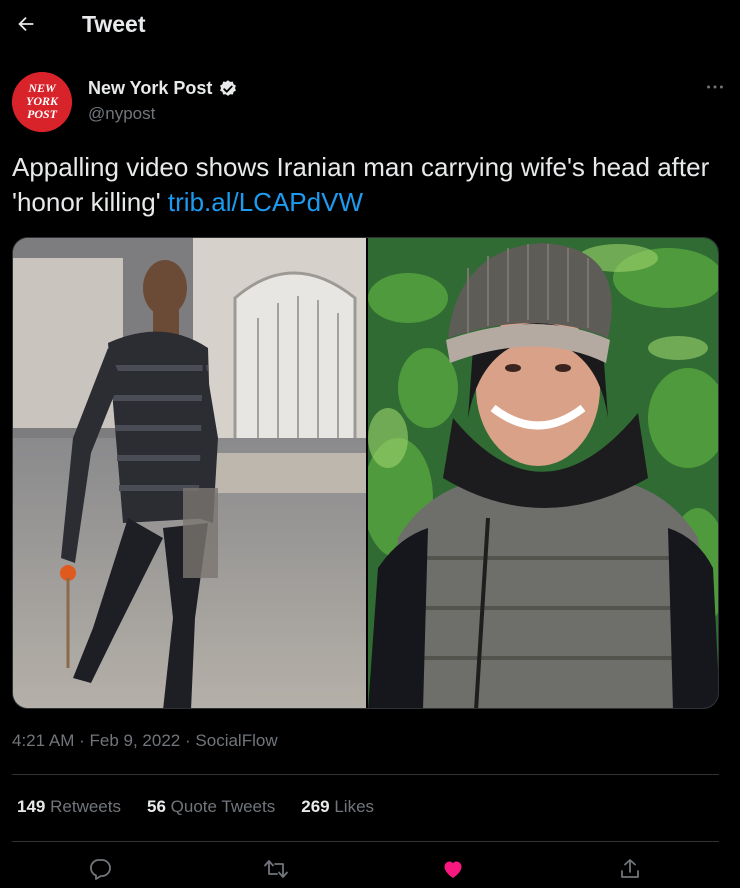 The height and width of the screenshot is (888, 740). I want to click on name-row: New York Post, so click(163, 88).